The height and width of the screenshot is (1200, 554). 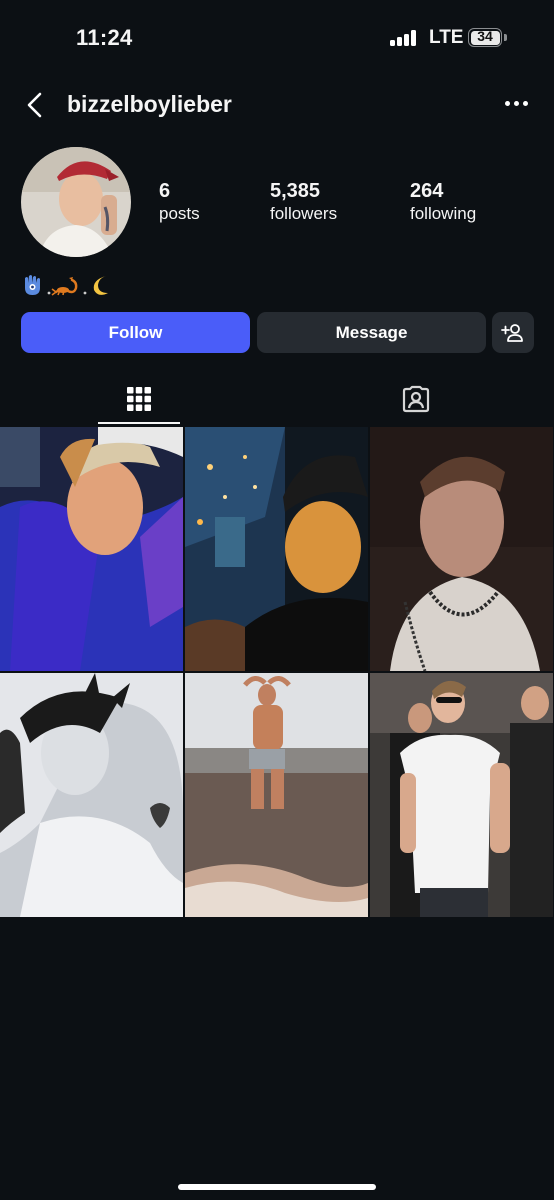 What do you see at coordinates (179, 203) in the screenshot?
I see `posts-stat: 6 posts` at bounding box center [179, 203].